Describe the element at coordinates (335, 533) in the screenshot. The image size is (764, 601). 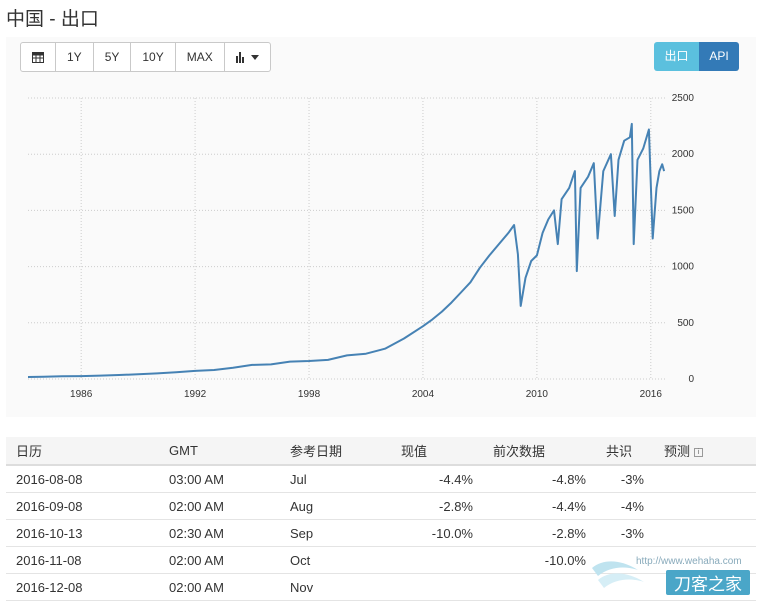
I see `cell-ref: Sep` at that location.